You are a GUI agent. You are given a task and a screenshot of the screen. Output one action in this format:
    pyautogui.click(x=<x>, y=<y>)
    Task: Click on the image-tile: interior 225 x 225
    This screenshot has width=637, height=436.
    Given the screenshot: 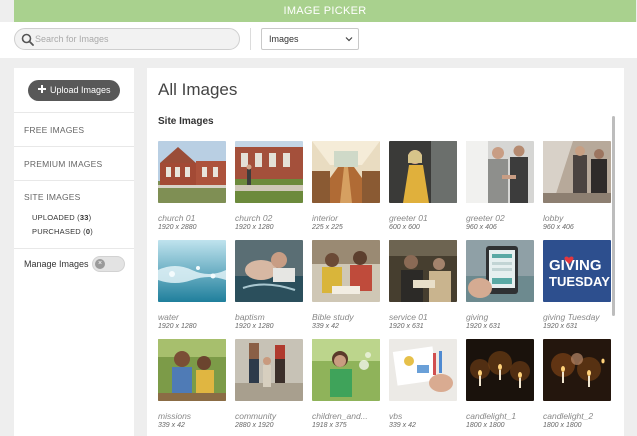 What is the action you would take?
    pyautogui.click(x=346, y=186)
    